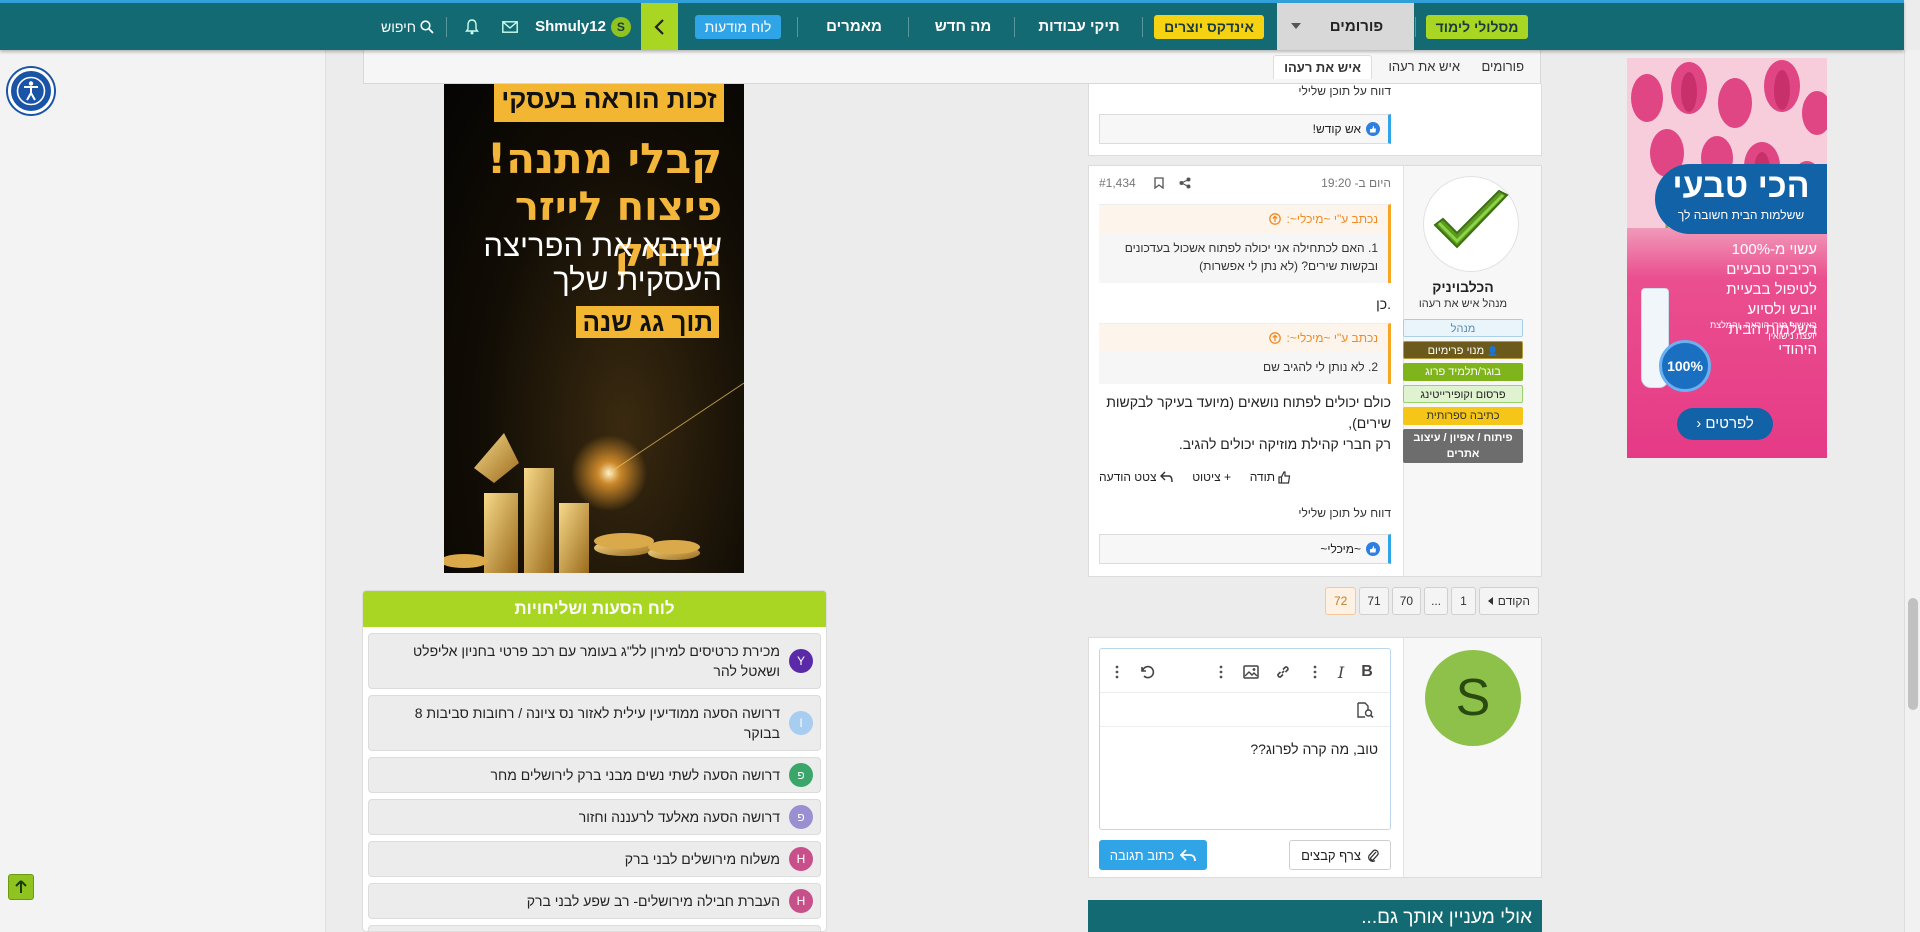 The image size is (1920, 932). I want to click on nav-creators-index-label: אינדקס יוצרים, so click(1209, 26).